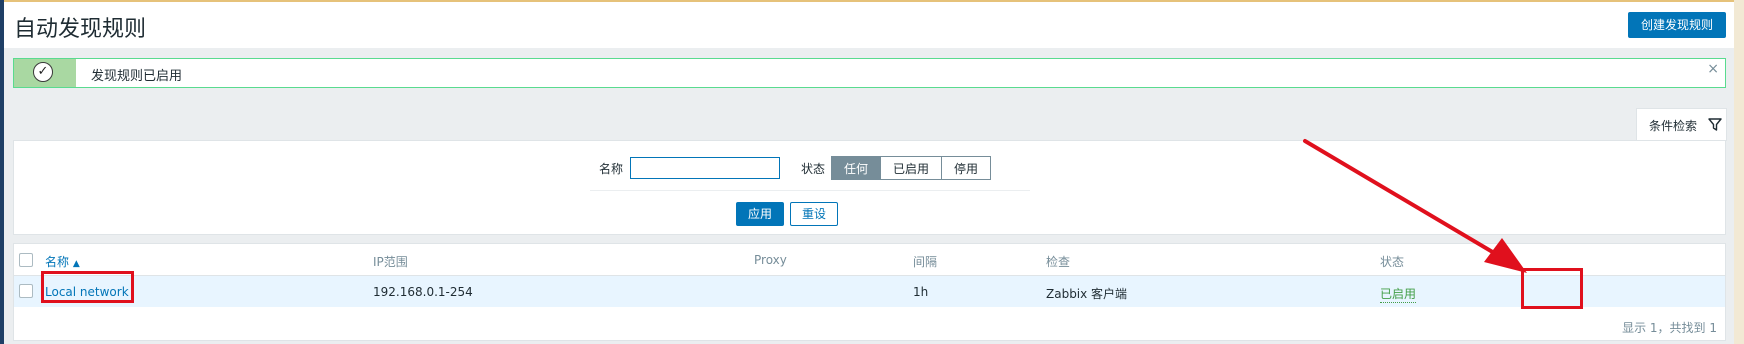 This screenshot has height=344, width=1744. What do you see at coordinates (1715, 124) in the screenshot?
I see `funnel-icon` at bounding box center [1715, 124].